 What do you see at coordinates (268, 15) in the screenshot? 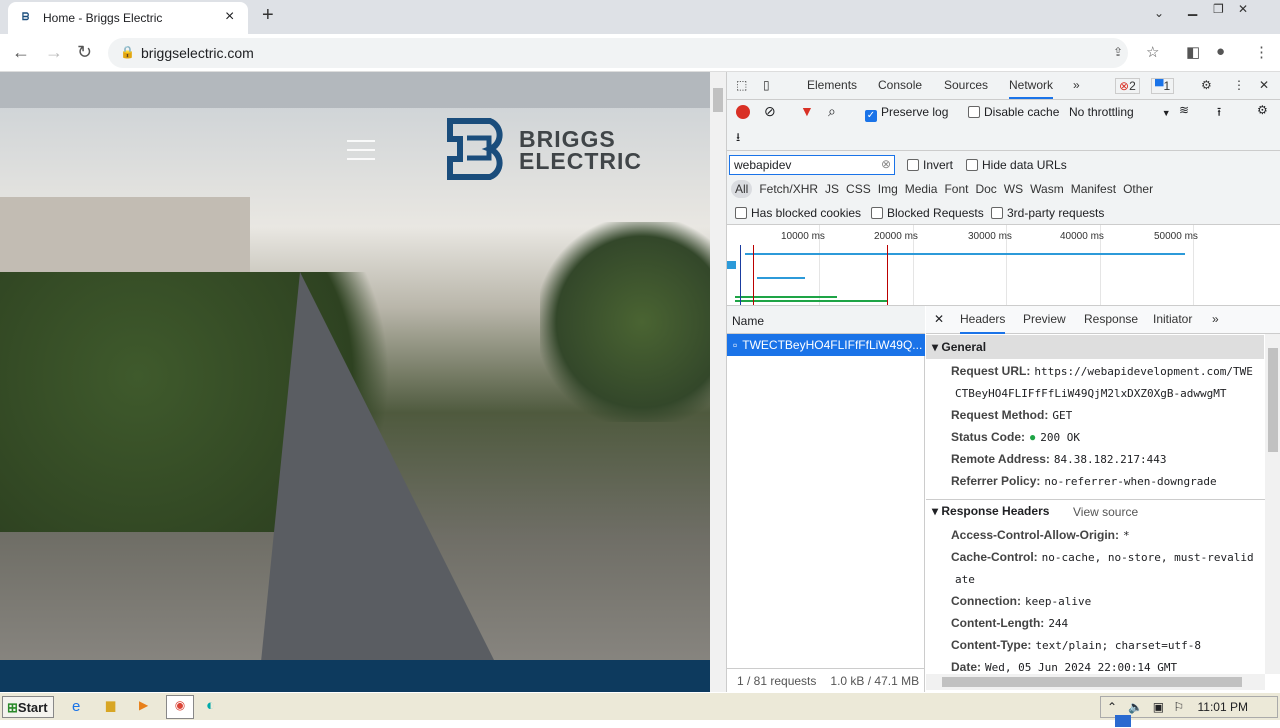
I see `new-tab-button: +` at bounding box center [268, 15].